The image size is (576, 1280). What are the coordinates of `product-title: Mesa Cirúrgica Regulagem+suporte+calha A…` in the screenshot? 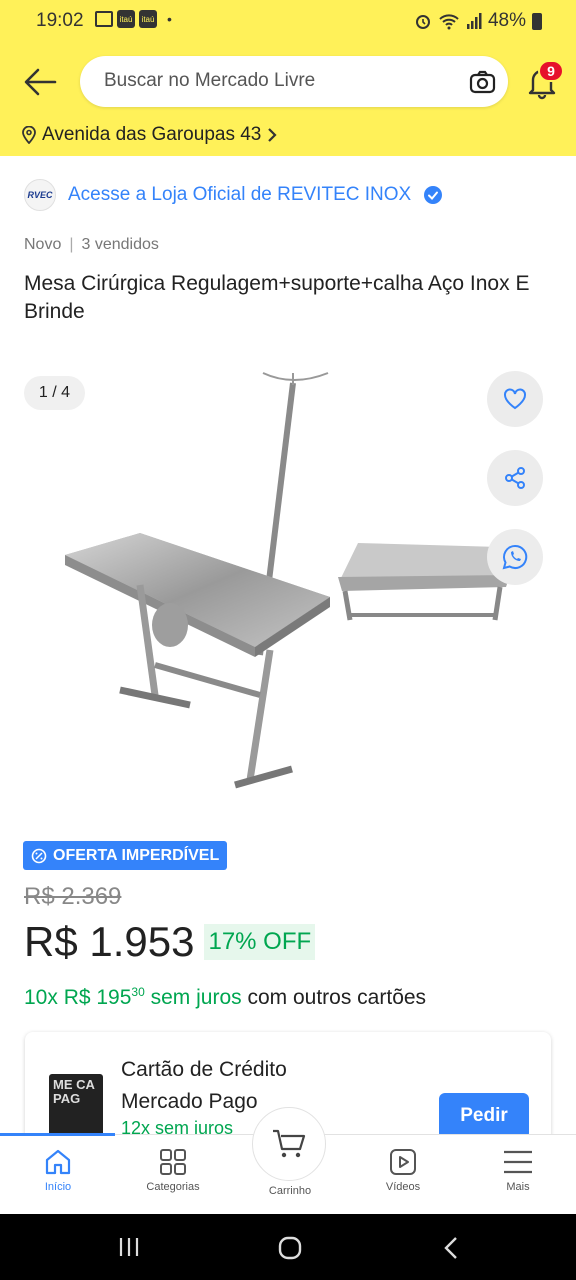 It's located at (277, 297).